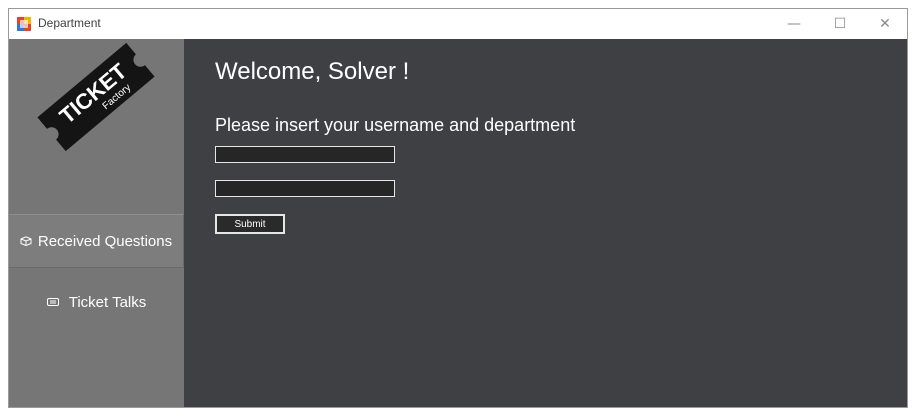 The image size is (917, 416). I want to click on title-bar: Department — ☐ ✕, so click(458, 24).